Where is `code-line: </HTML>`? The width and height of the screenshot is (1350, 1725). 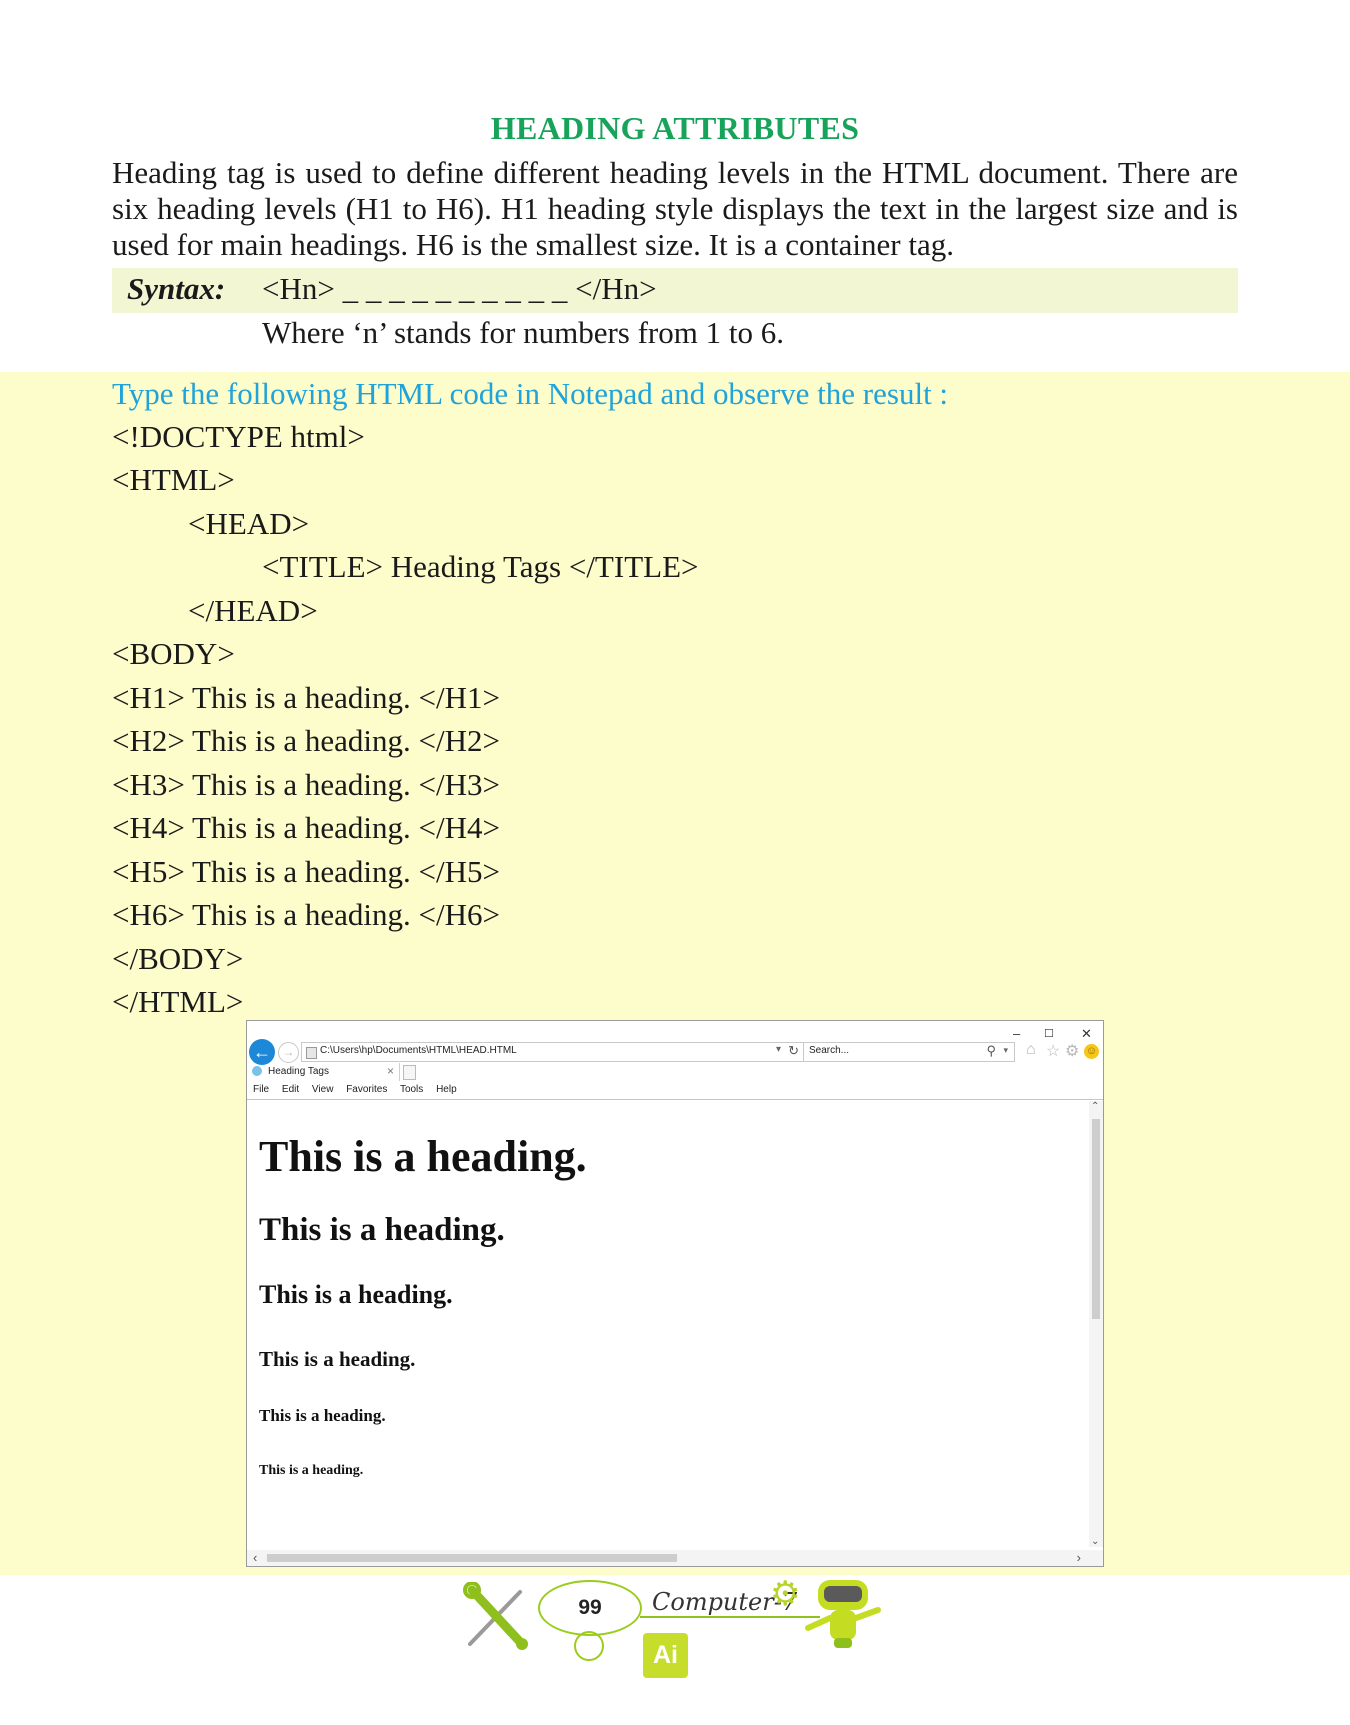 code-line: </HTML> is located at coordinates (178, 1001).